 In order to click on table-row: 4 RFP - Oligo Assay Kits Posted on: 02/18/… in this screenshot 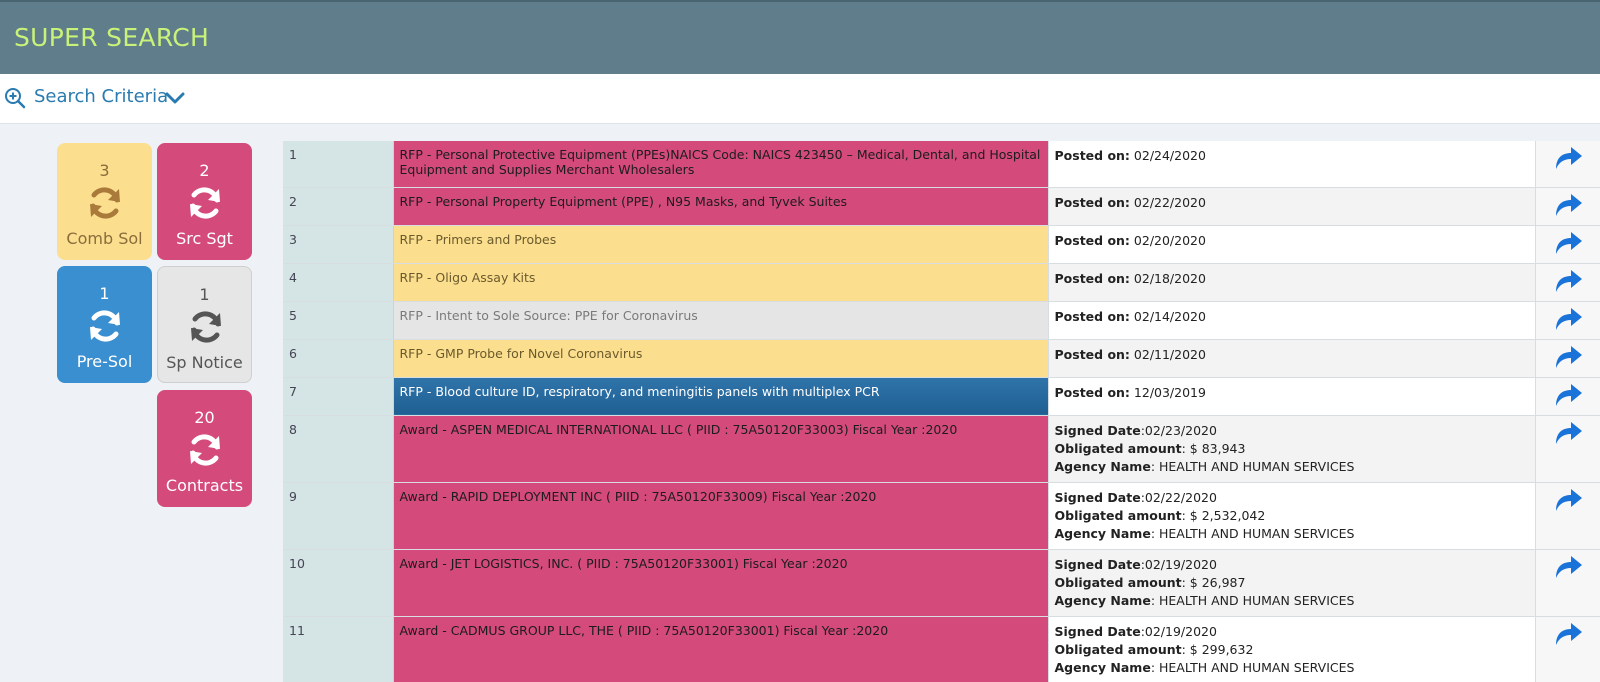, I will do `click(941, 282)`.